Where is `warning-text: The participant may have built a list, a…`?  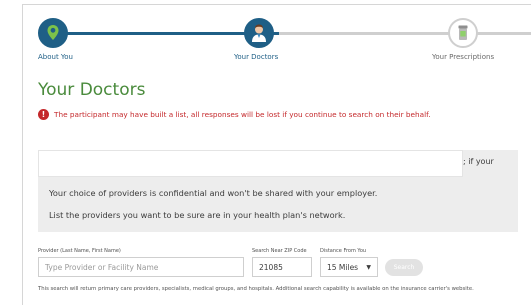 warning-text: The participant may have built a list, a… is located at coordinates (242, 114).